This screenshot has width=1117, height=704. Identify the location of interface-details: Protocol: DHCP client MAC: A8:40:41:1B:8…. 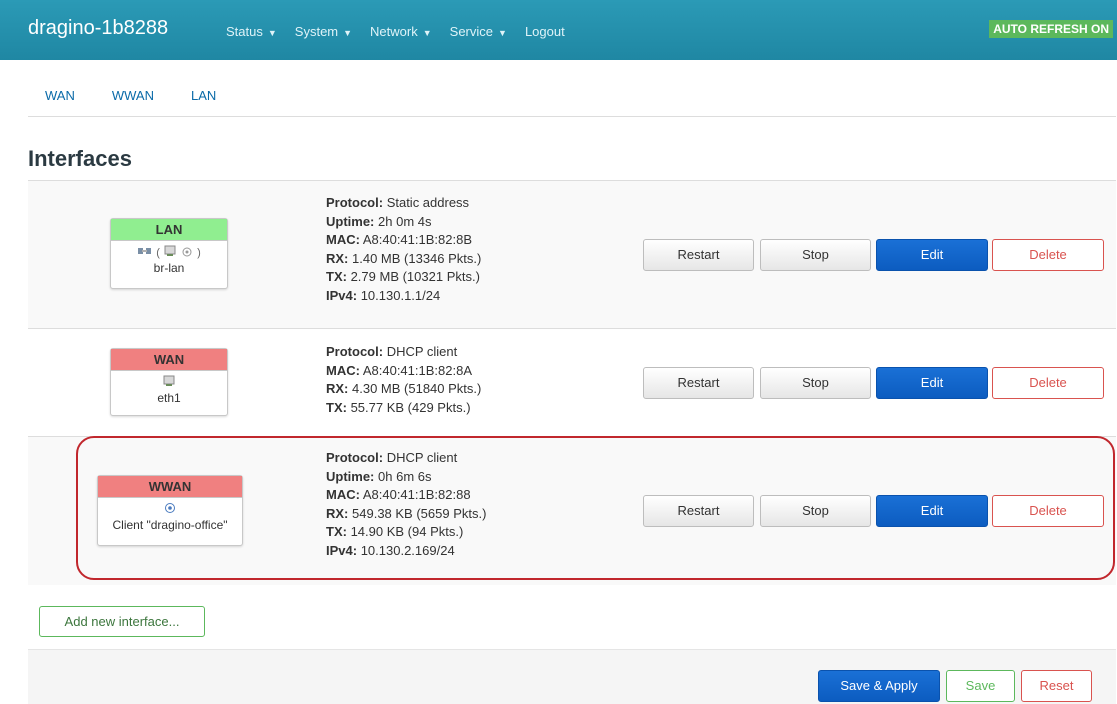
(403, 380).